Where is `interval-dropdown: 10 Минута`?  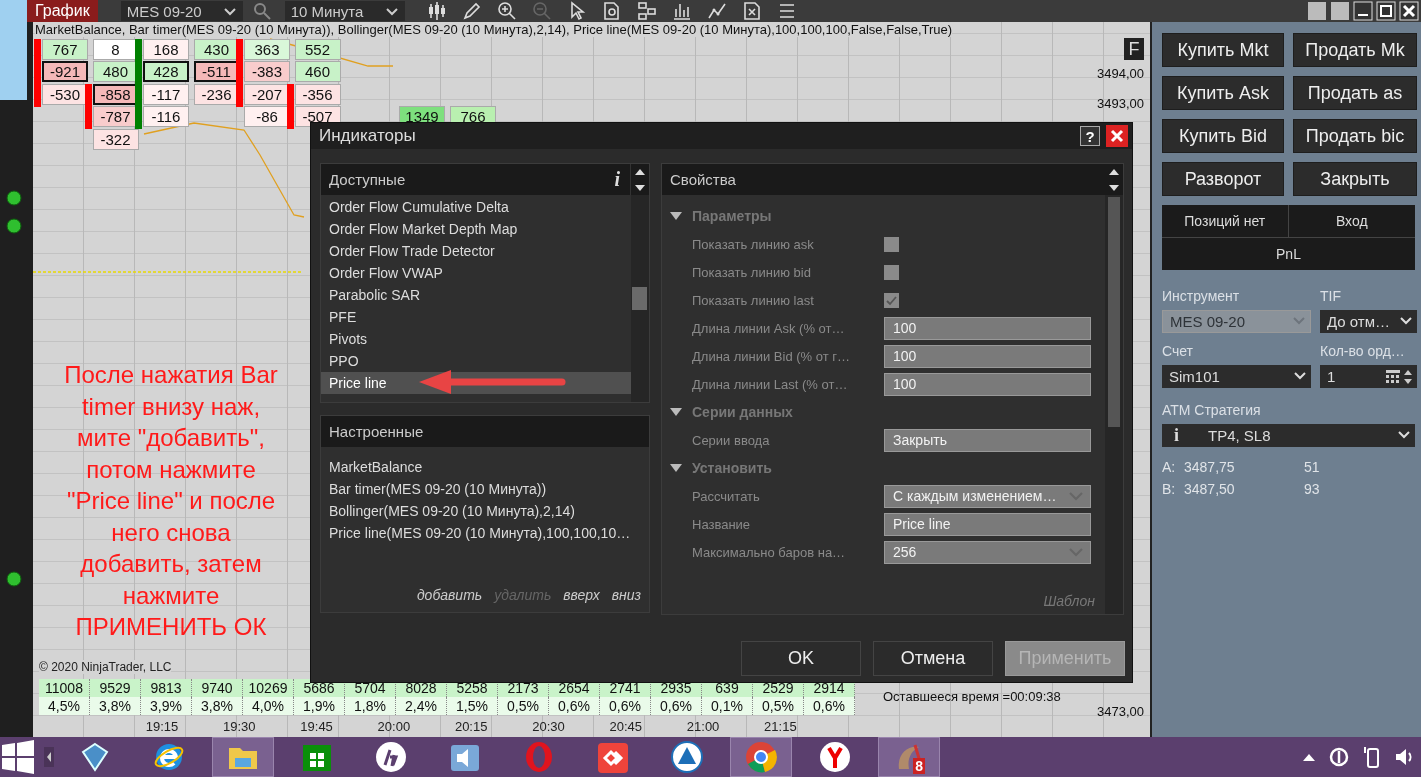
interval-dropdown: 10 Минута is located at coordinates (344, 11).